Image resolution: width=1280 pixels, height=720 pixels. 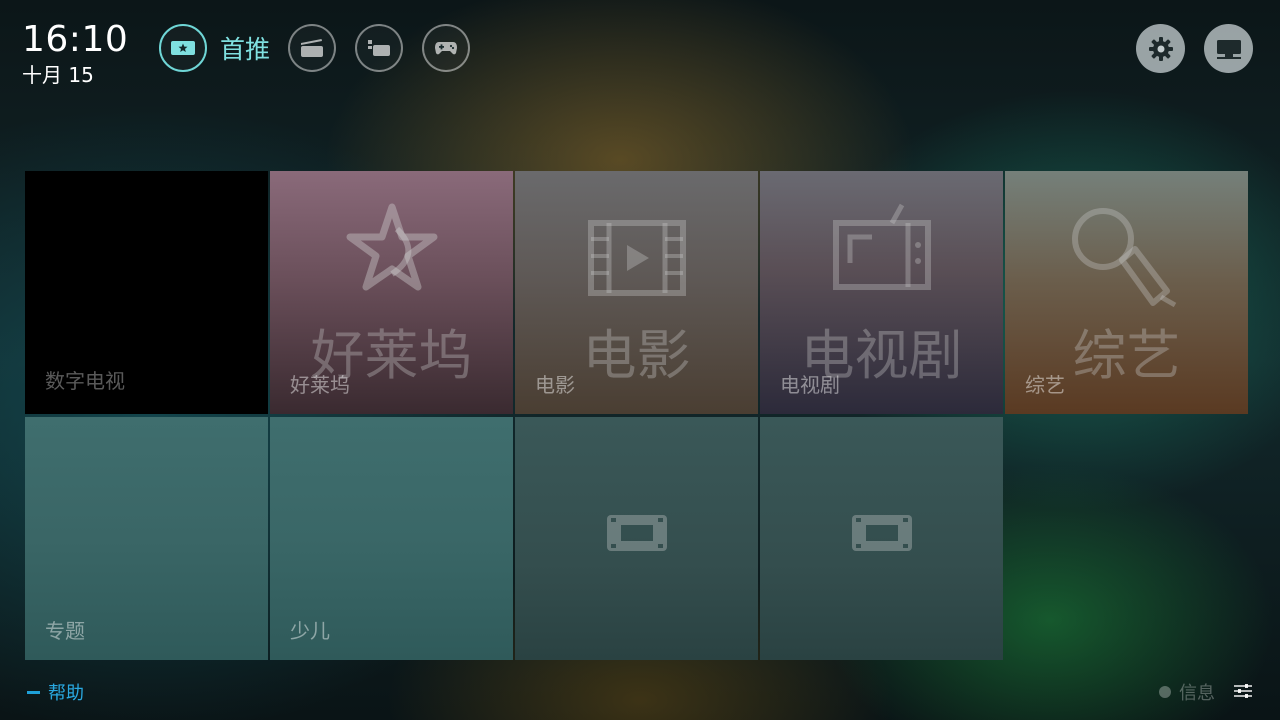 What do you see at coordinates (1045, 385) in the screenshot?
I see `tile-variety-label: 综艺` at bounding box center [1045, 385].